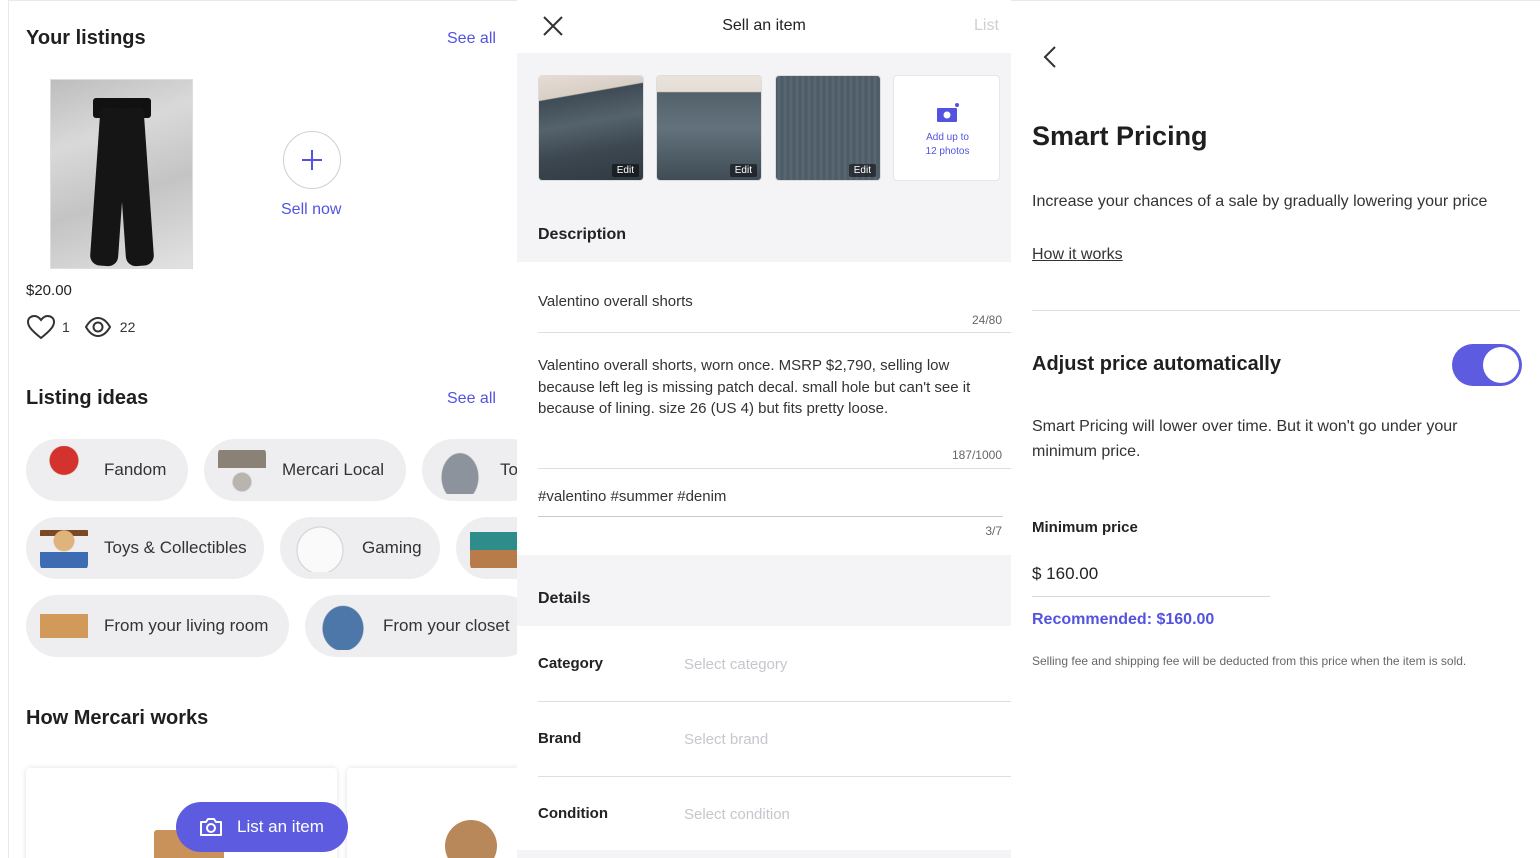  I want to click on sneaker-icon, so click(460, 470).